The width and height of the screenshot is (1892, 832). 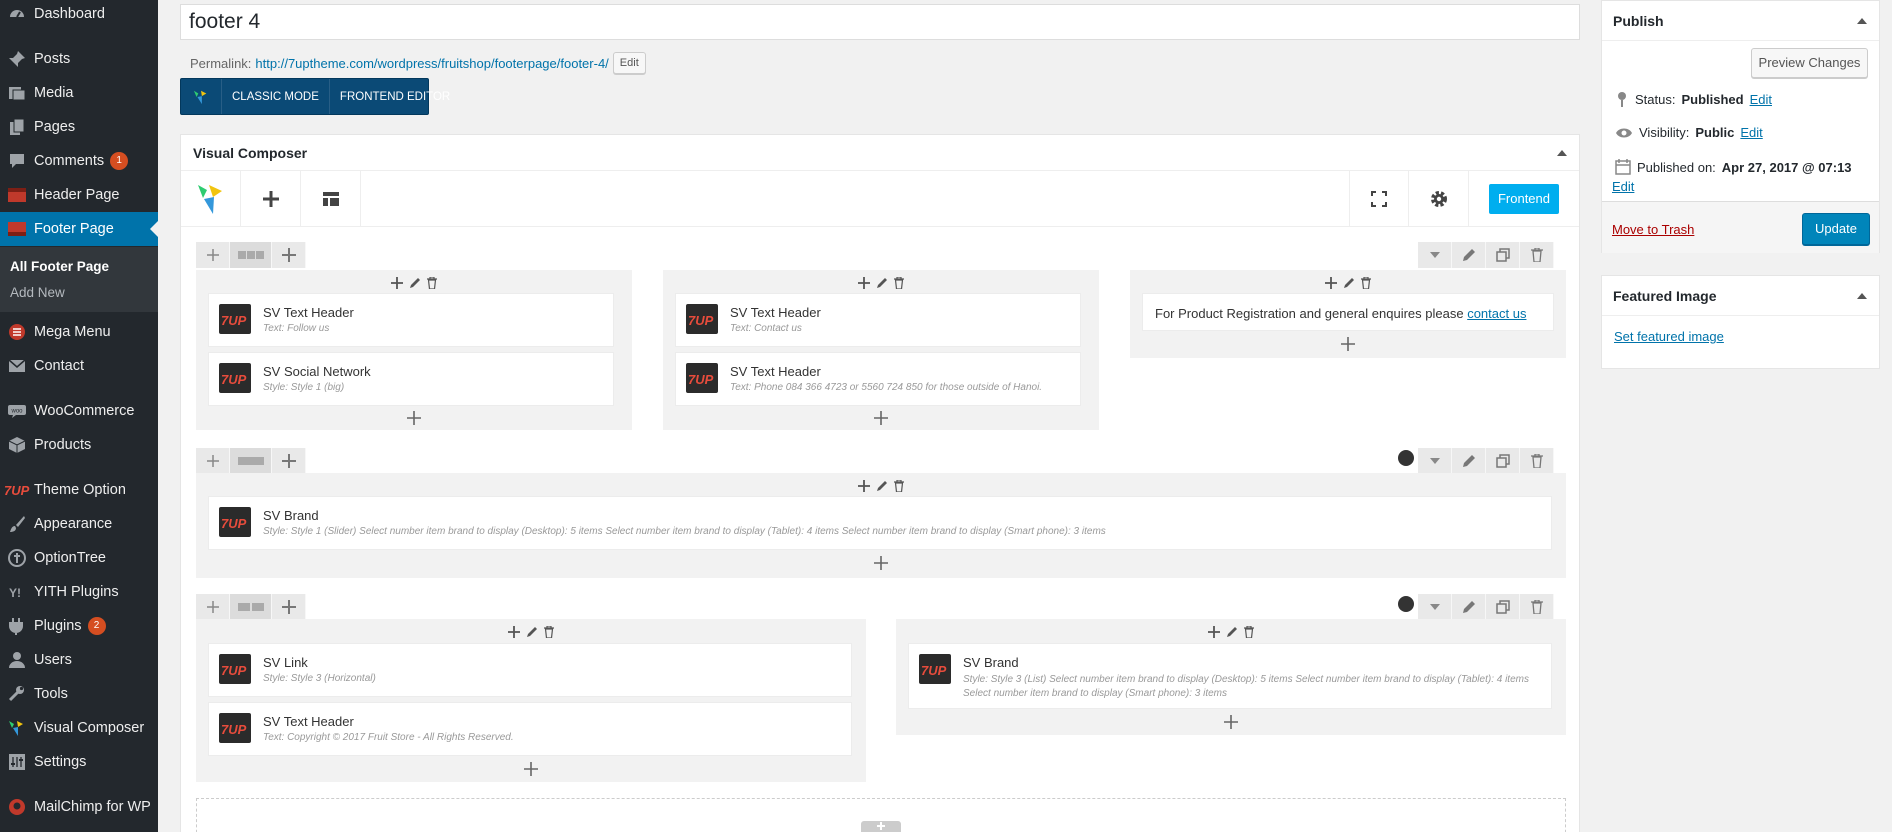 I want to click on preview-changes-button: Preview Changes, so click(x=1809, y=63).